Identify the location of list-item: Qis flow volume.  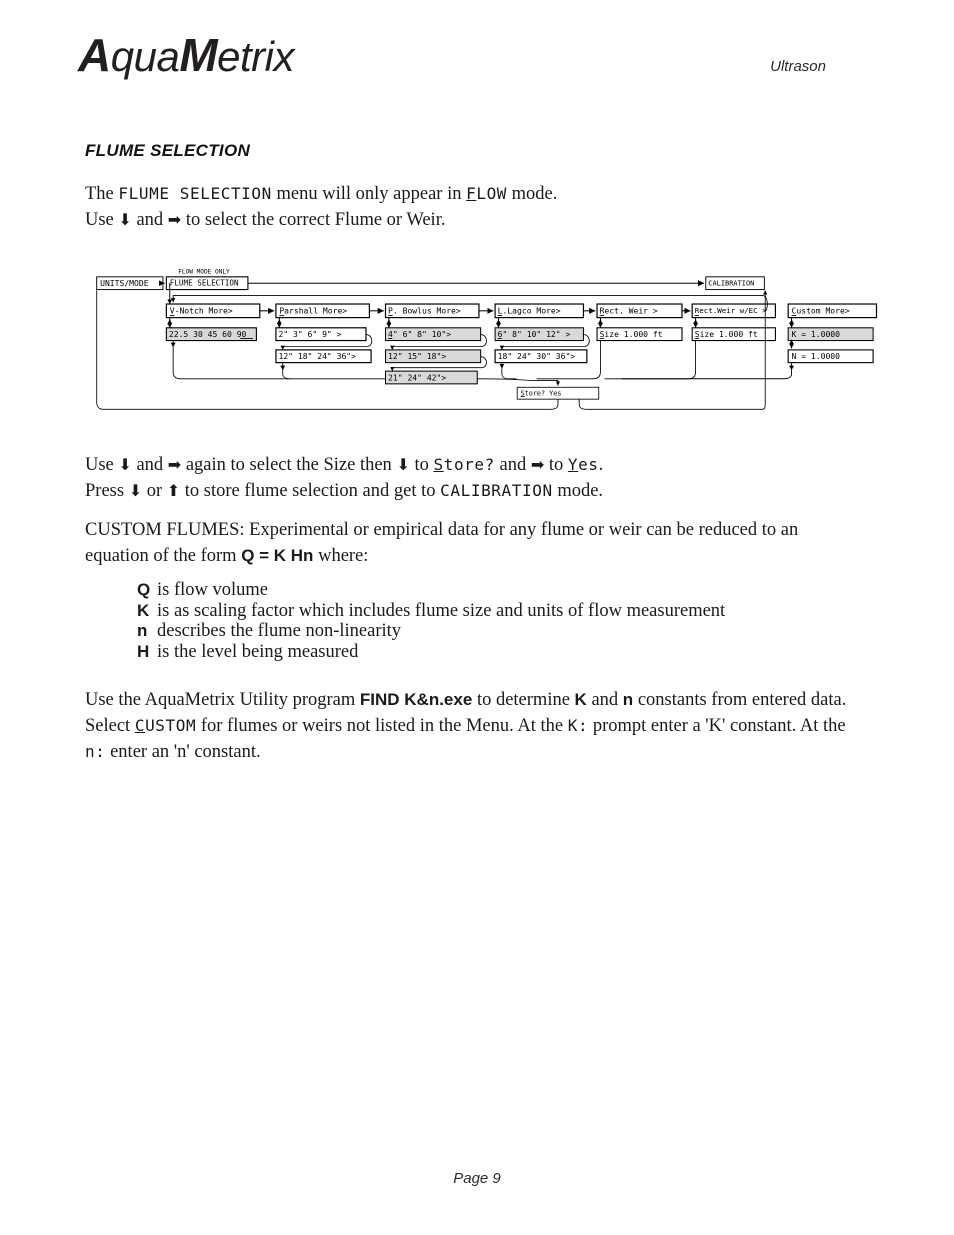
(487, 590).